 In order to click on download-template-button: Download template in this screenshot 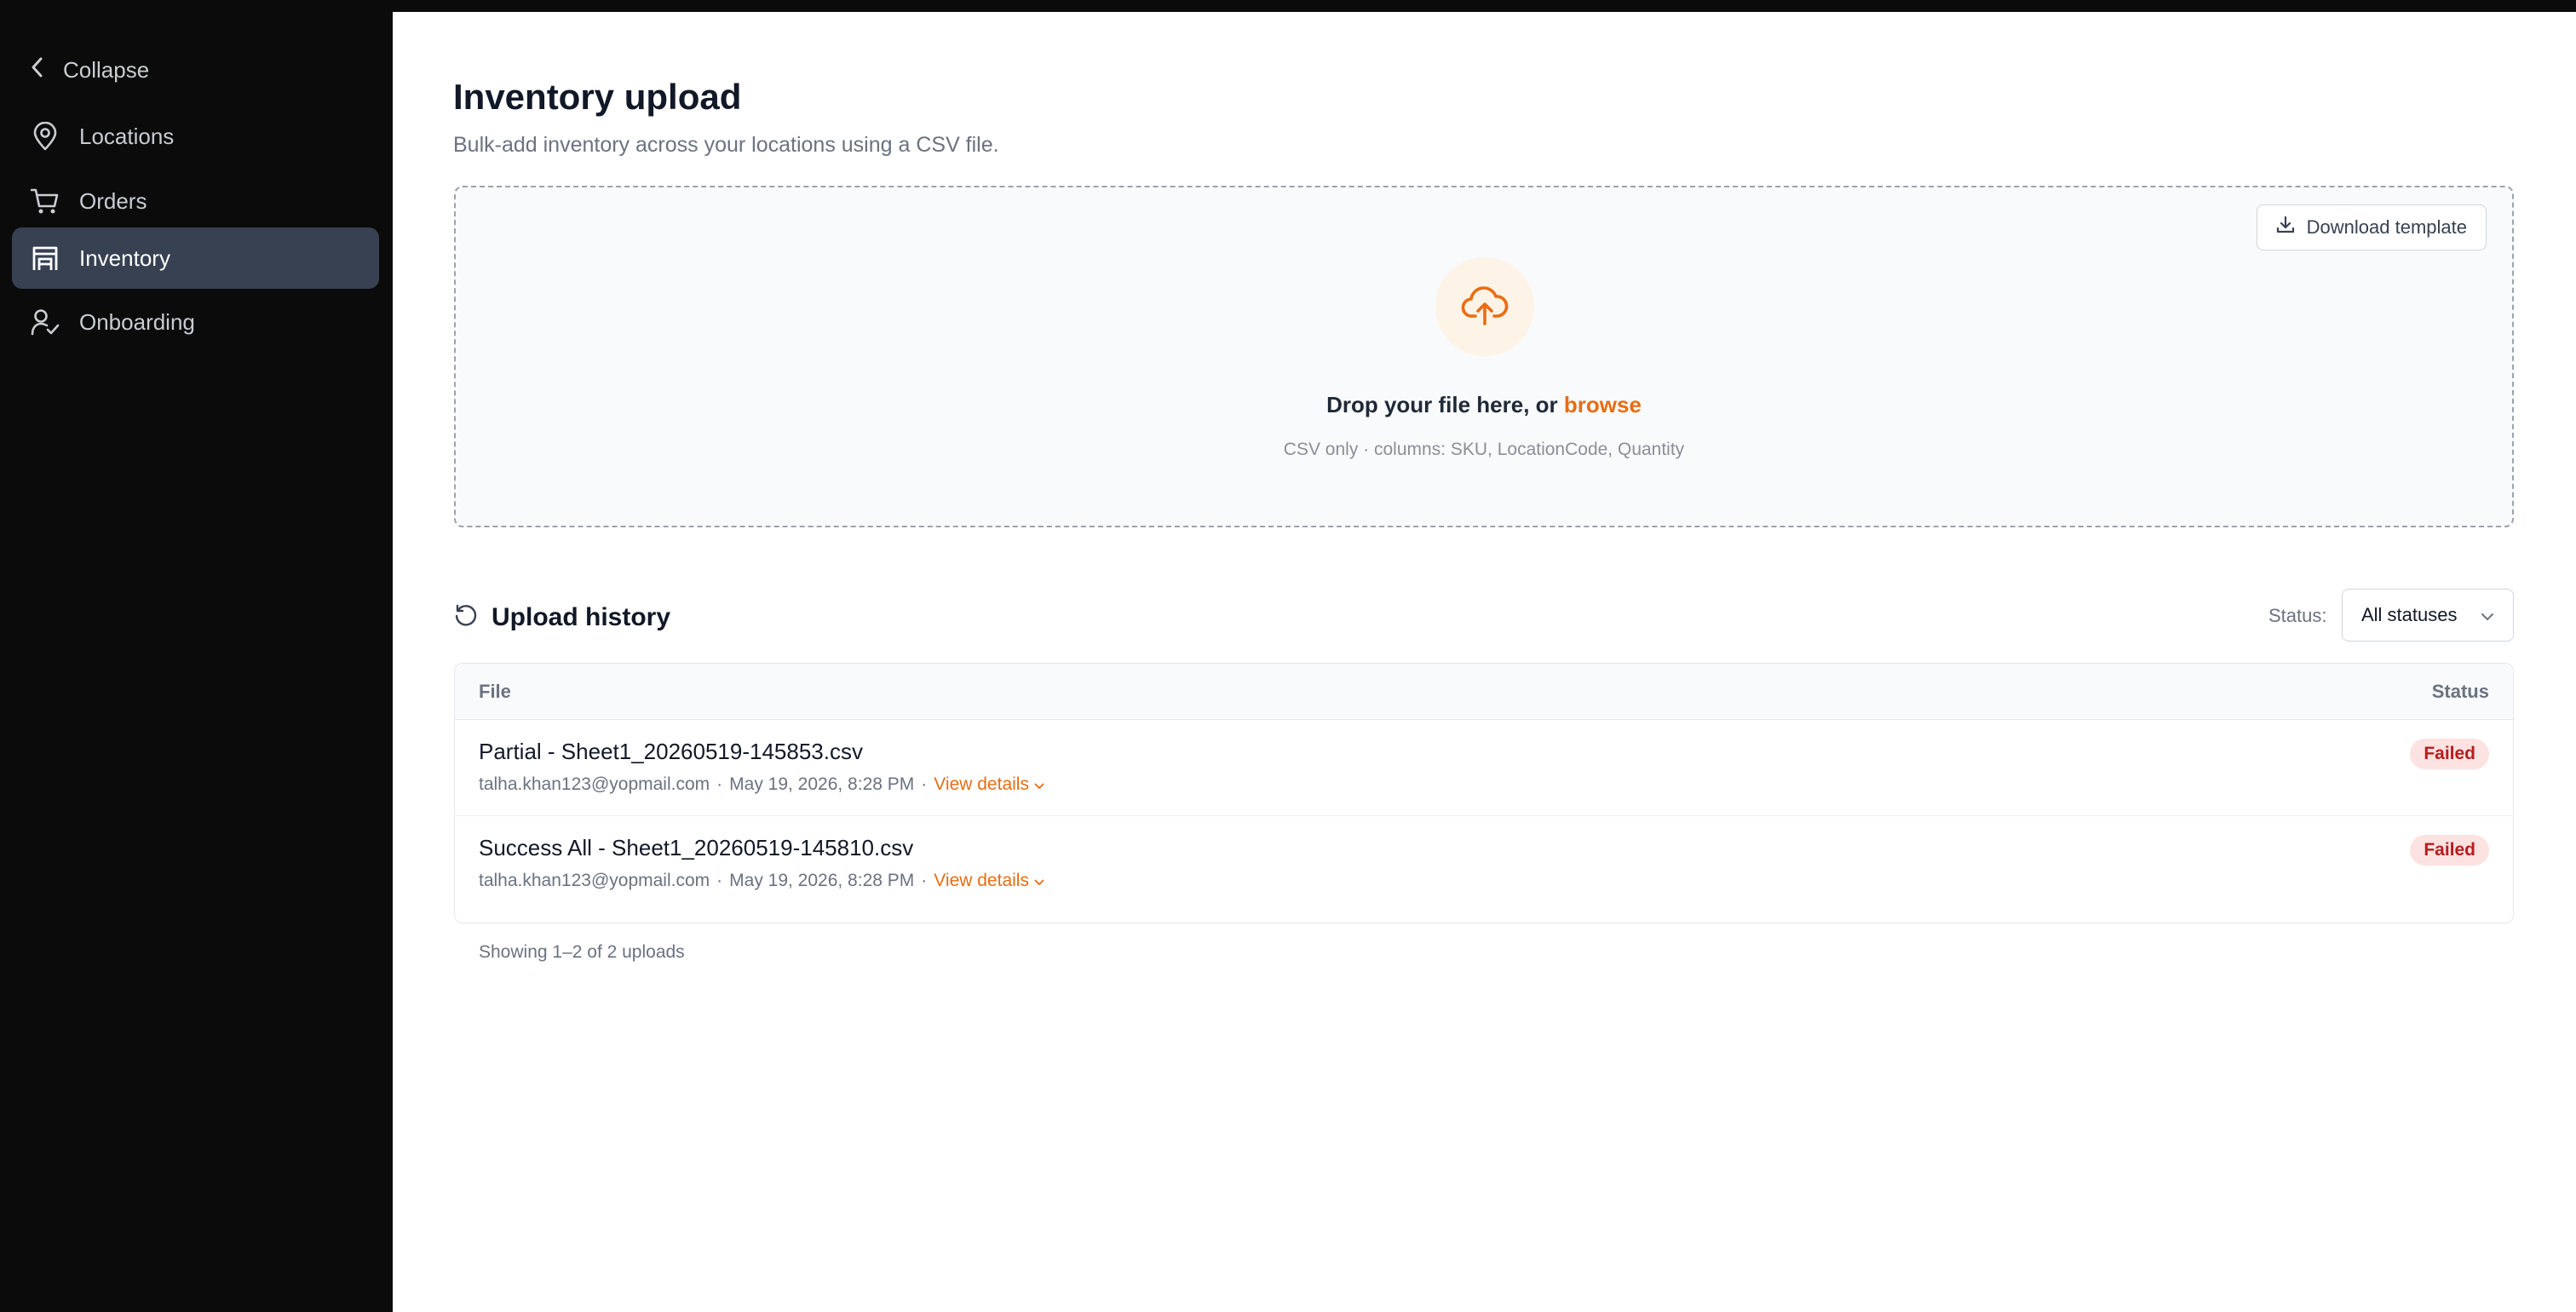, I will do `click(2372, 227)`.